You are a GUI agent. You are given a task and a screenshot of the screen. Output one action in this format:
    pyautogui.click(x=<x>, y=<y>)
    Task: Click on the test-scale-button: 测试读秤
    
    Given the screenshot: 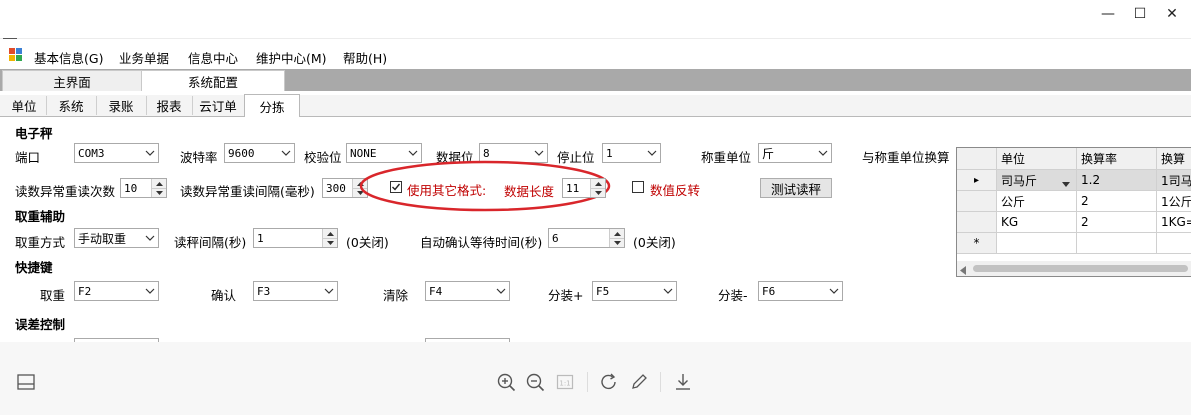 What is the action you would take?
    pyautogui.click(x=796, y=188)
    